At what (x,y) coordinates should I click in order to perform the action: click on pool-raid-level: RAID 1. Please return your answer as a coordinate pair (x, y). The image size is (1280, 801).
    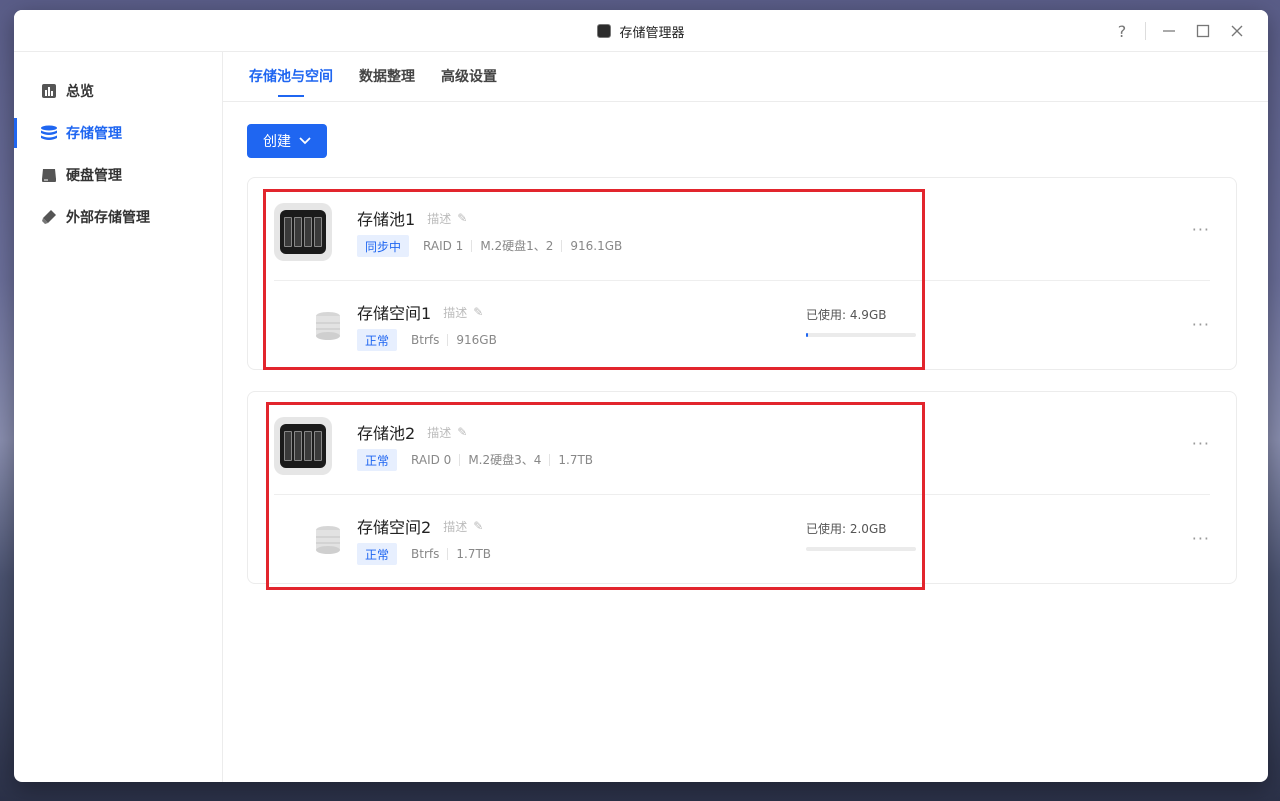
    Looking at the image, I should click on (443, 246).